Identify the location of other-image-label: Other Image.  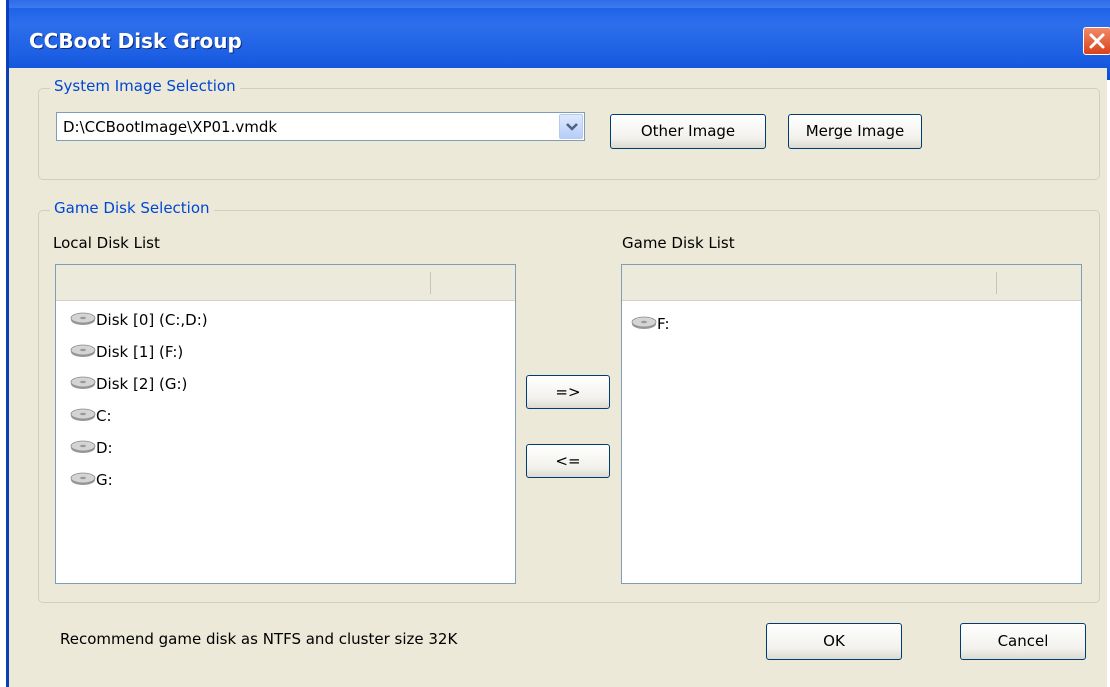
(688, 131).